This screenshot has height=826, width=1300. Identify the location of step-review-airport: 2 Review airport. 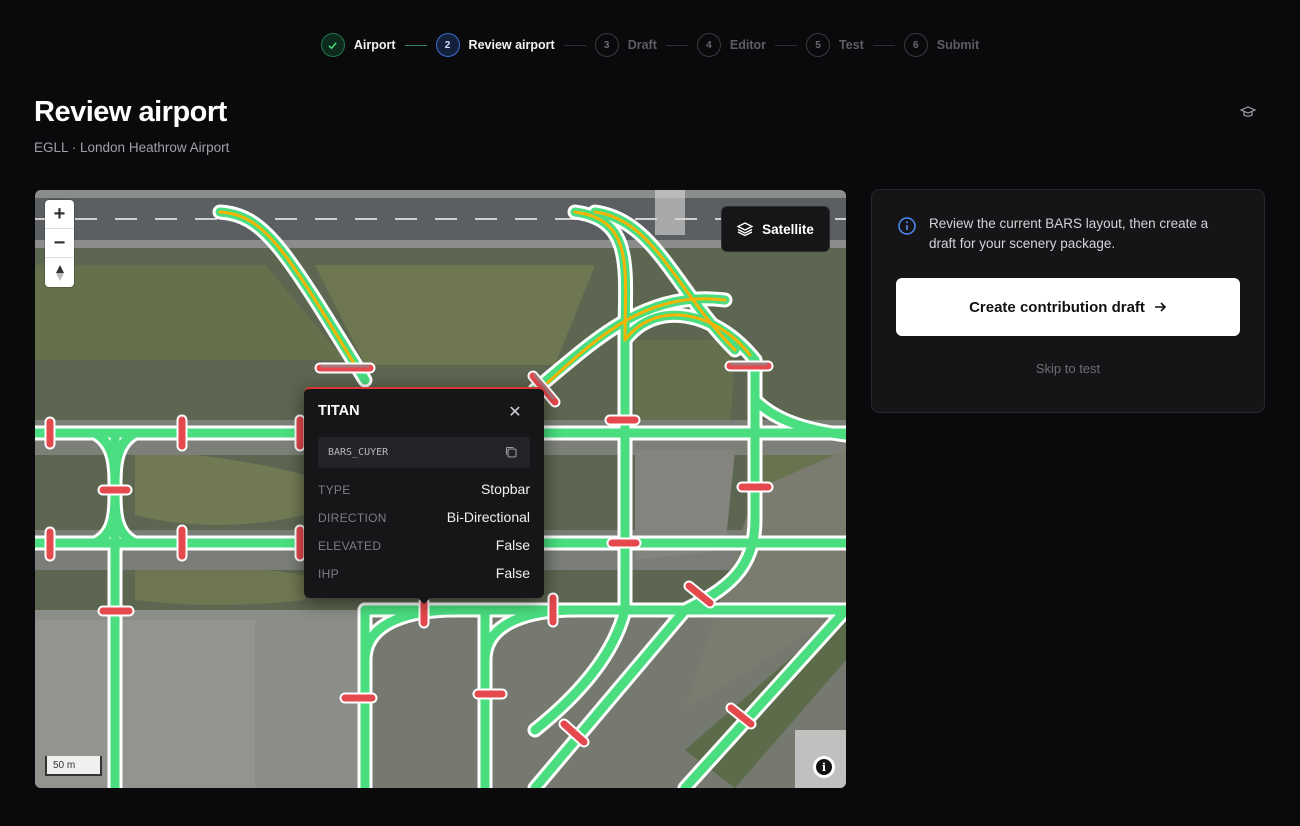
(495, 45).